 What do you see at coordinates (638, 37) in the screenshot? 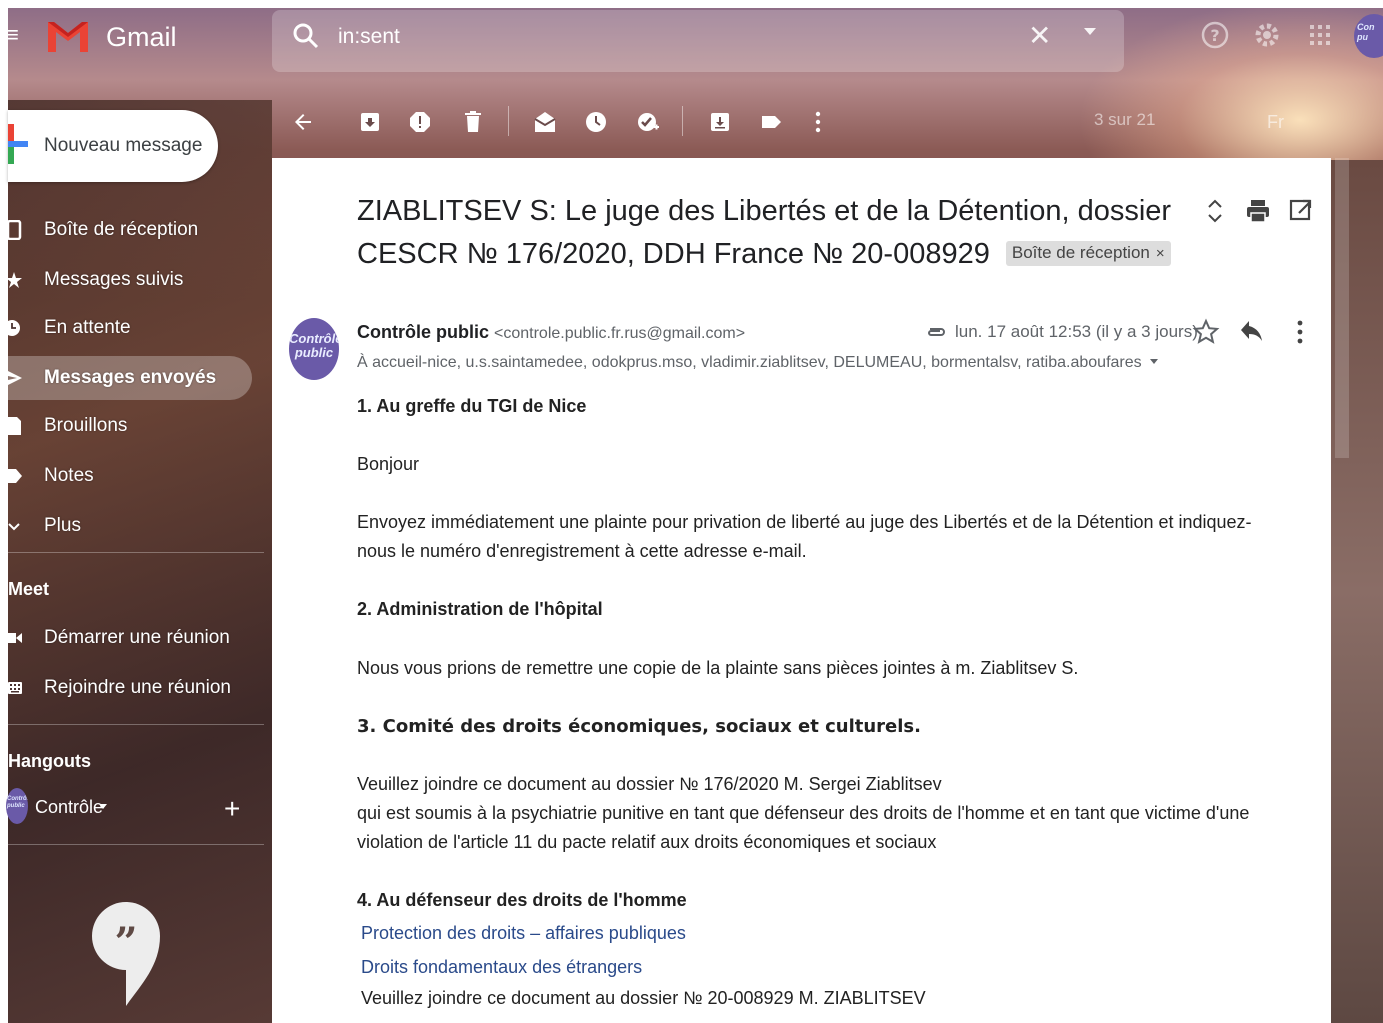
I see `search-input` at bounding box center [638, 37].